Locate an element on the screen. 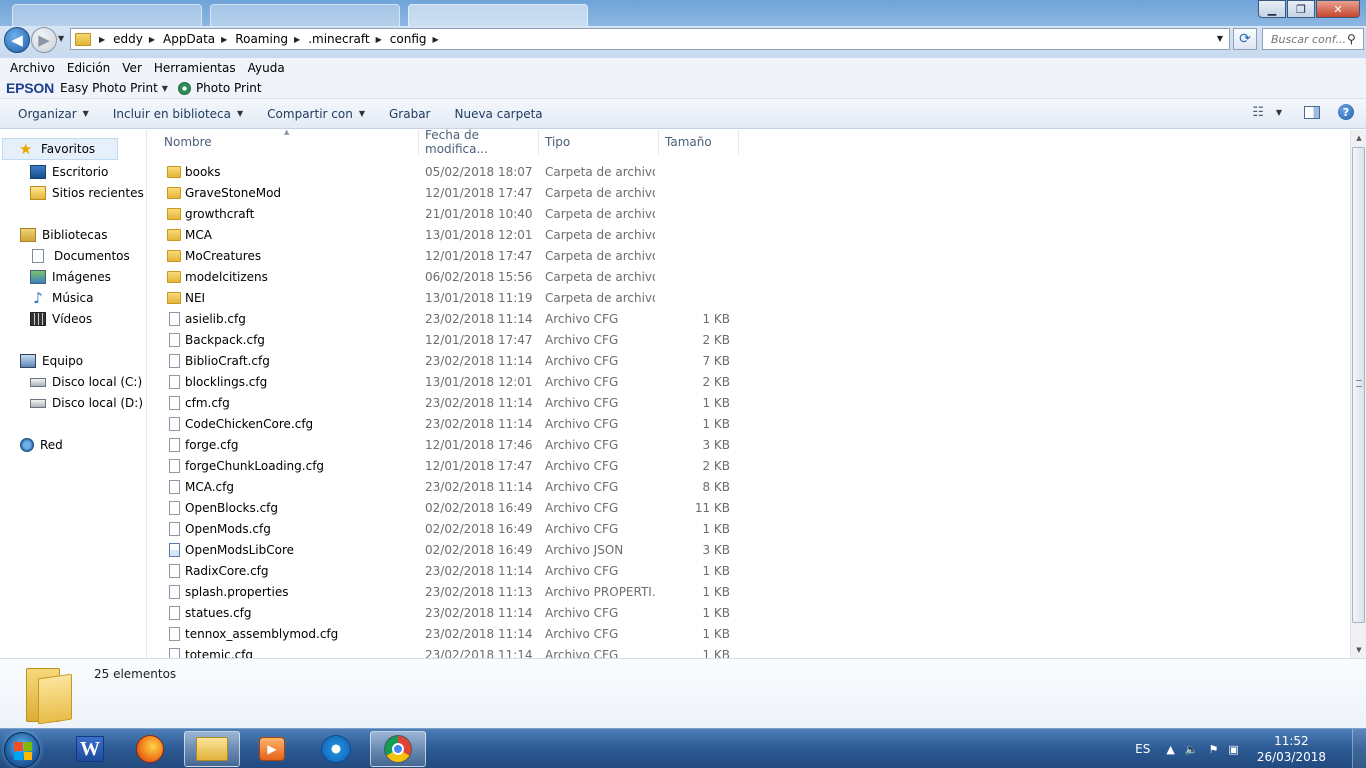 The height and width of the screenshot is (768, 1366). show-desktop-button is located at coordinates (1359, 748).